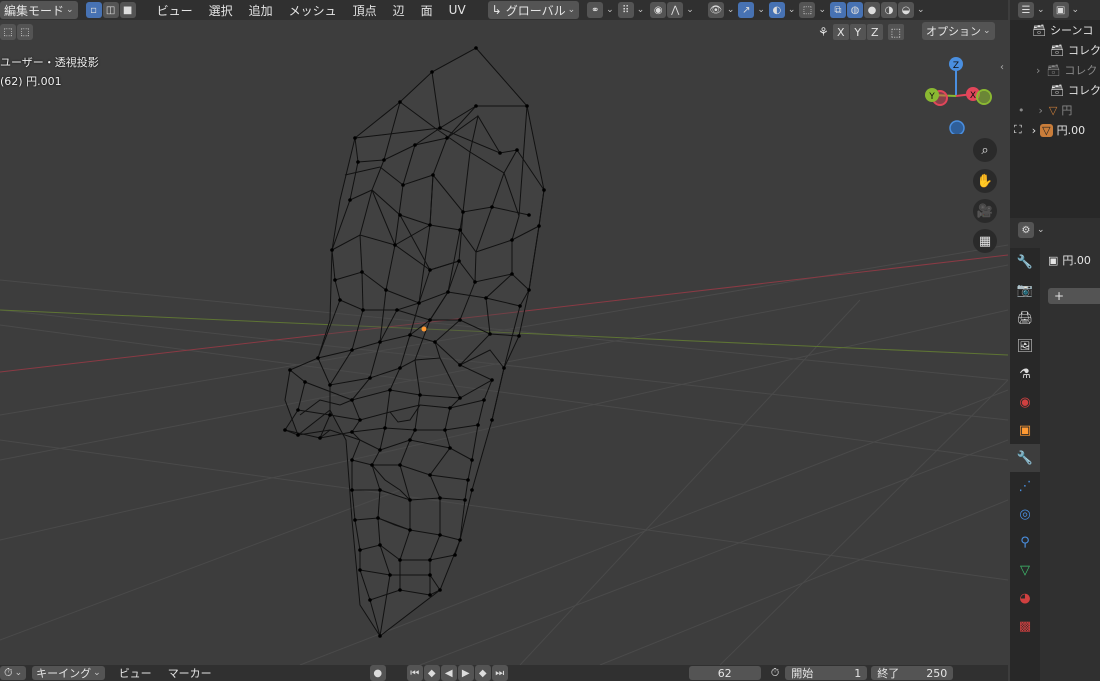 The width and height of the screenshot is (1100, 681). What do you see at coordinates (8, 32) in the screenshot?
I see `select-box-icon: ⬚` at bounding box center [8, 32].